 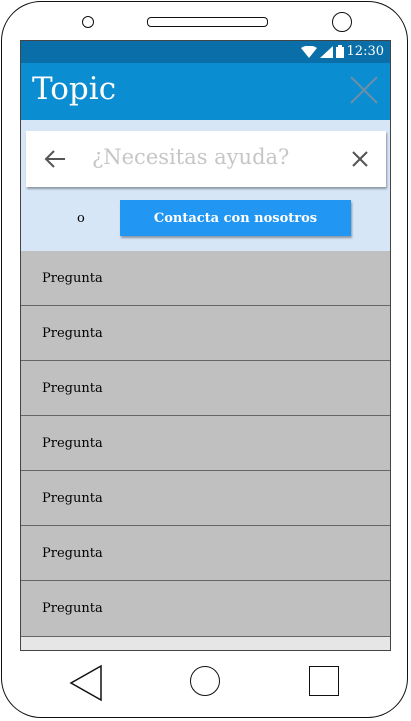 I want to click on battery-icon, so click(x=339, y=51).